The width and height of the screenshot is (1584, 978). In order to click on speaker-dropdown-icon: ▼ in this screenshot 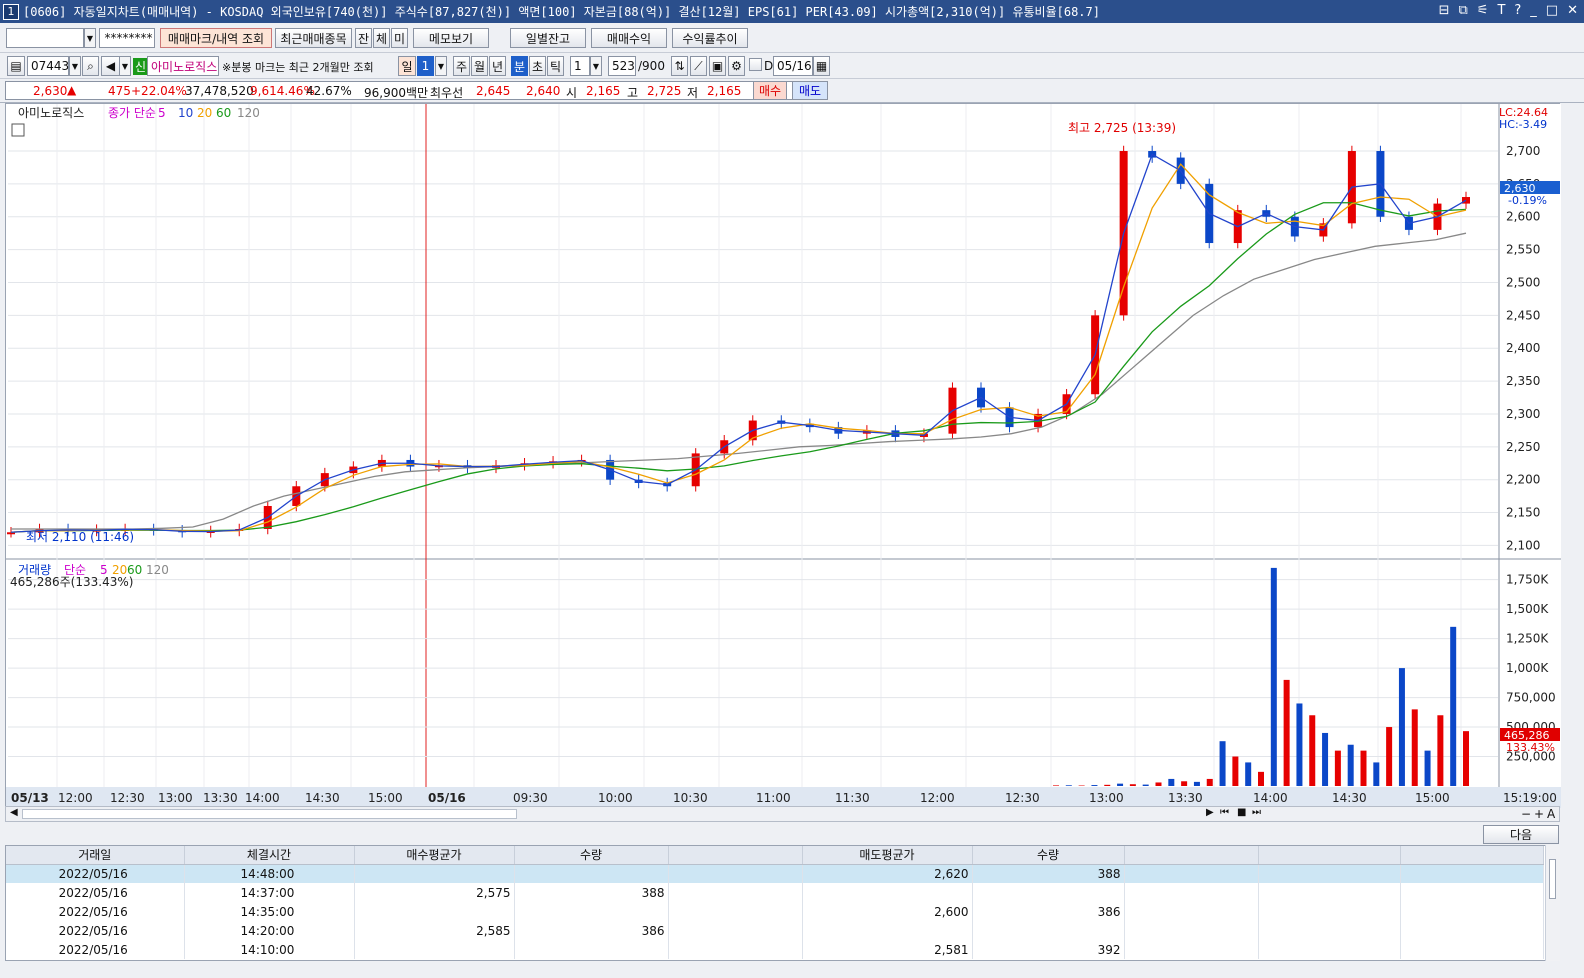, I will do `click(125, 66)`.